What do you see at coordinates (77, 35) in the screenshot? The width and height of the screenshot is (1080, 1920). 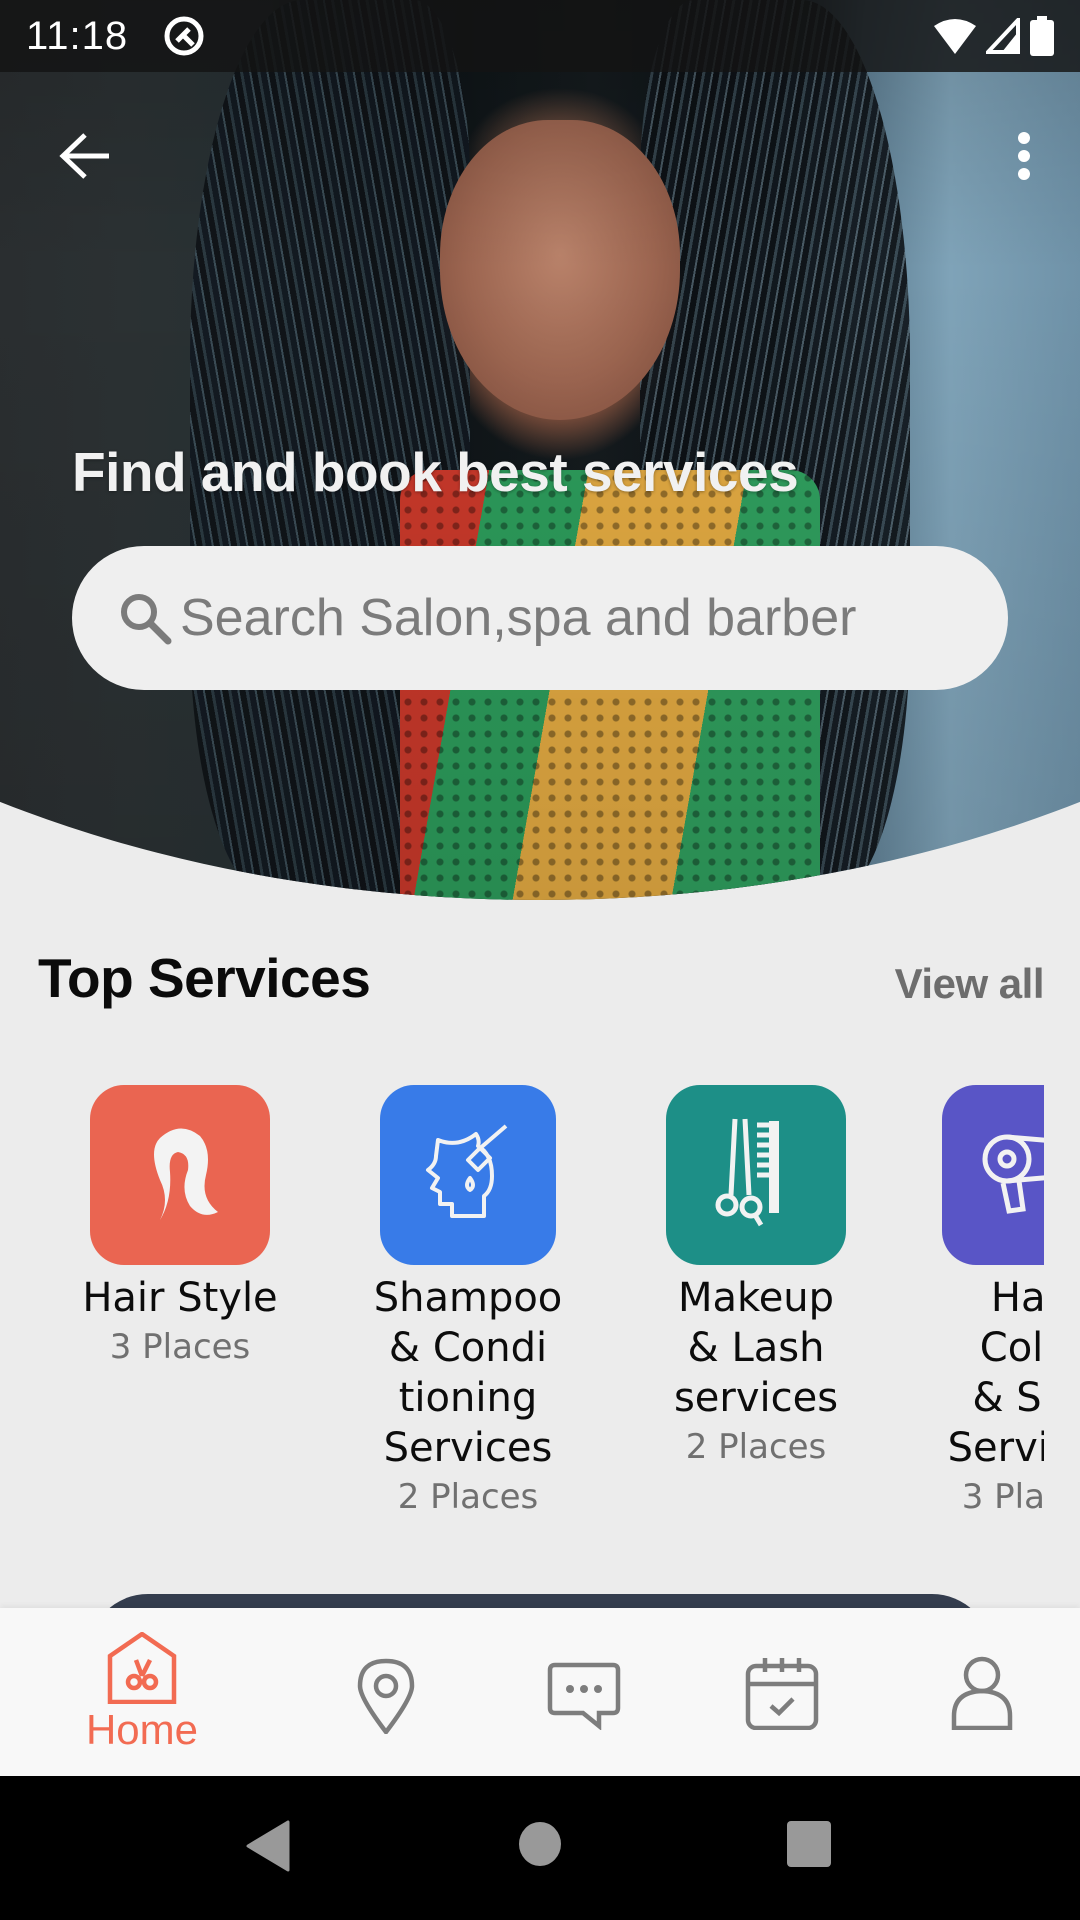 I see `status-time: 11:18` at bounding box center [77, 35].